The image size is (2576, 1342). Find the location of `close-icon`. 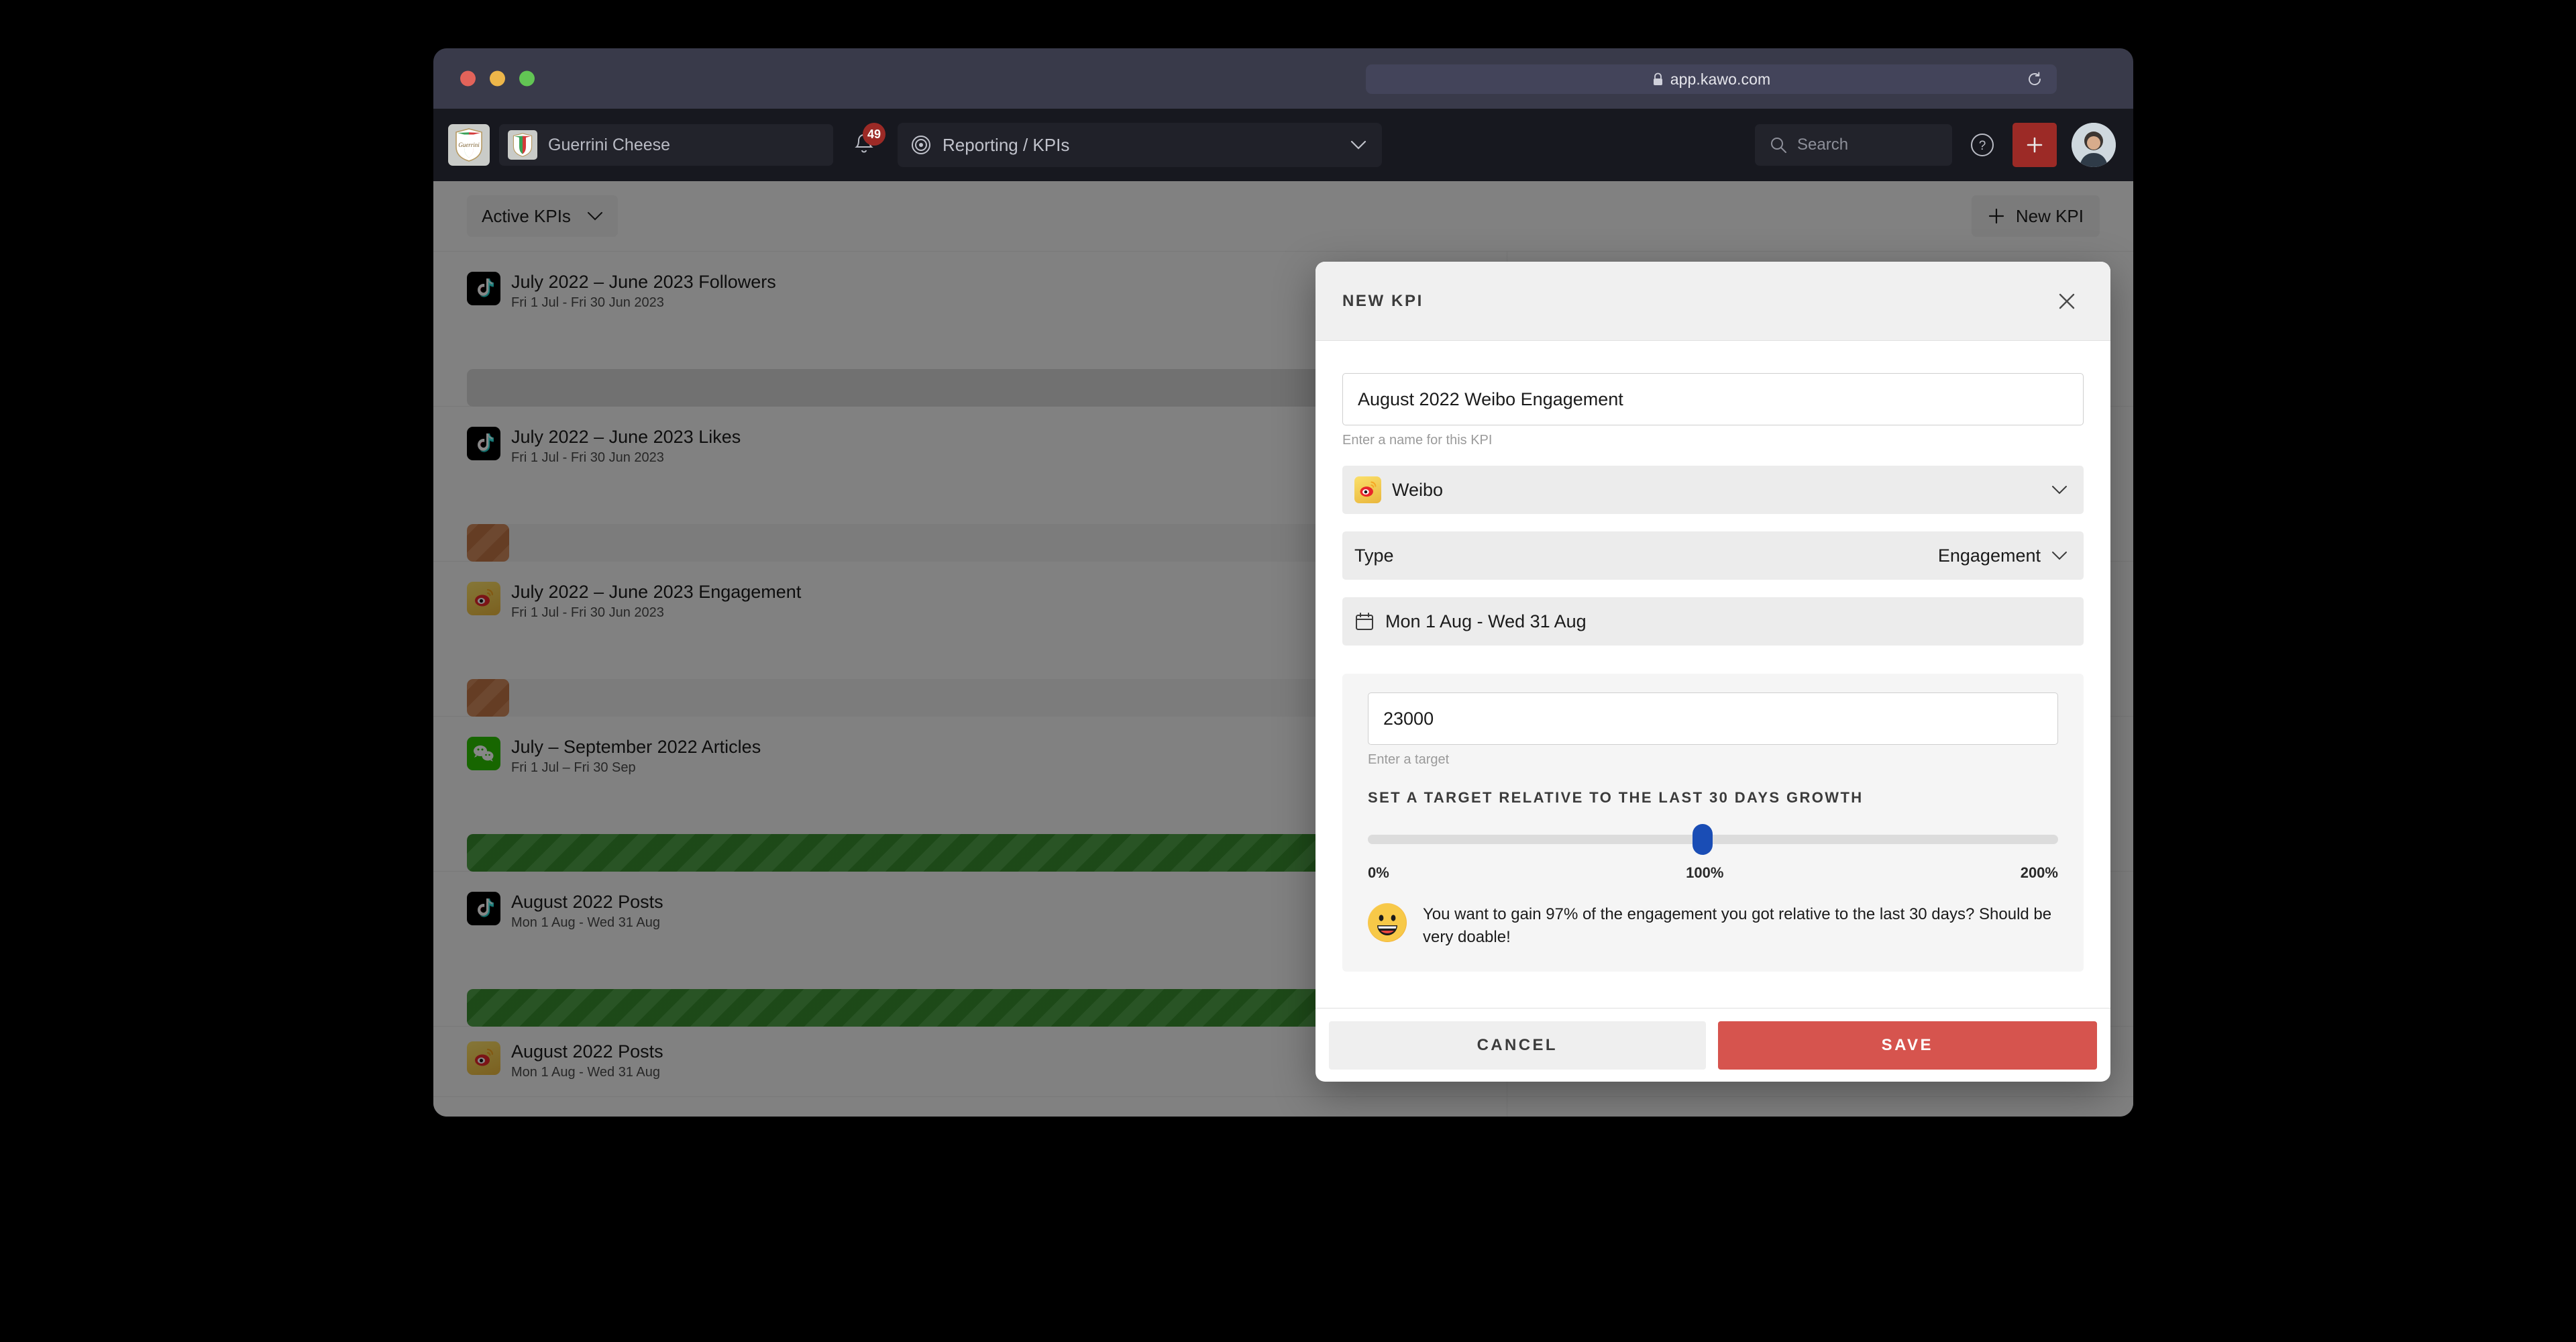

close-icon is located at coordinates (2067, 301).